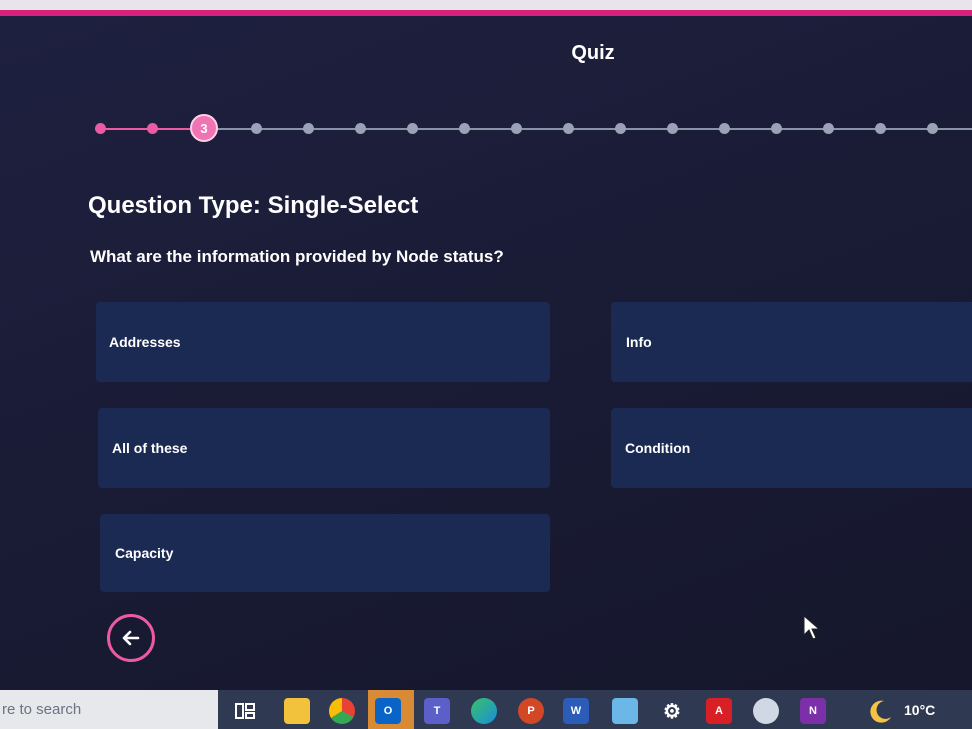 The height and width of the screenshot is (729, 972). What do you see at coordinates (880, 711) in the screenshot?
I see `weather-moon-icon` at bounding box center [880, 711].